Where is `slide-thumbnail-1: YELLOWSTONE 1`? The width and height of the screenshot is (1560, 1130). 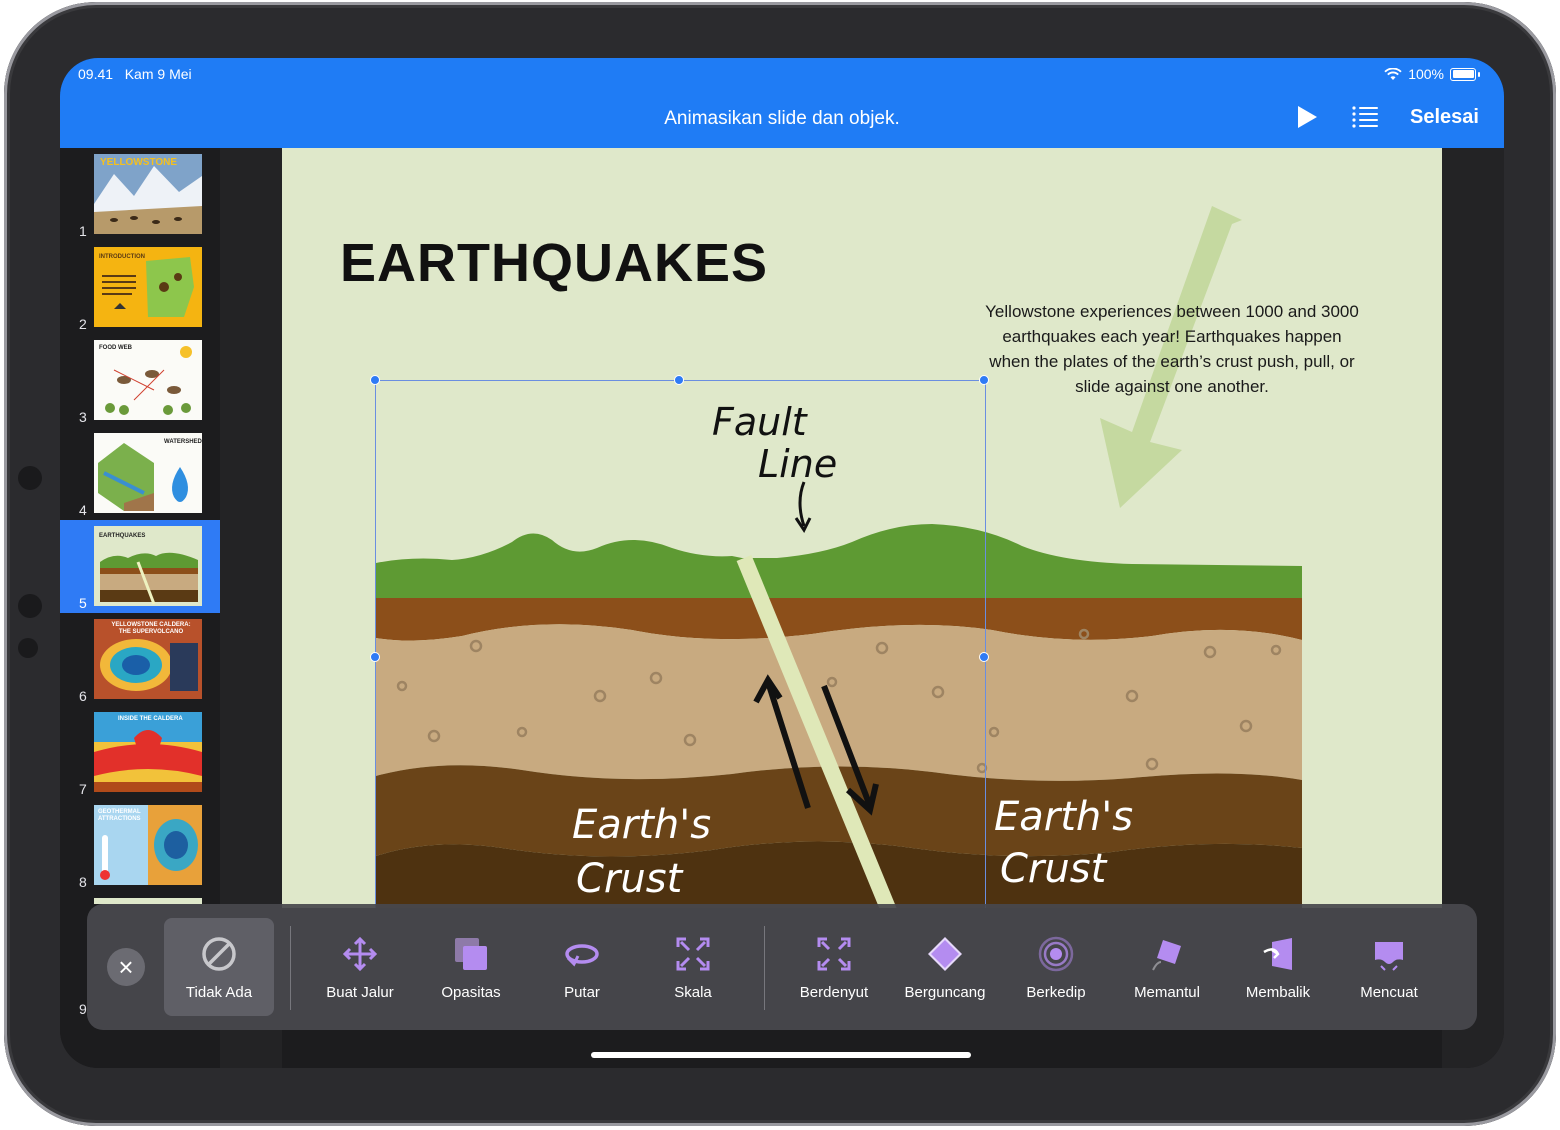 slide-thumbnail-1: YELLOWSTONE 1 is located at coordinates (140, 194).